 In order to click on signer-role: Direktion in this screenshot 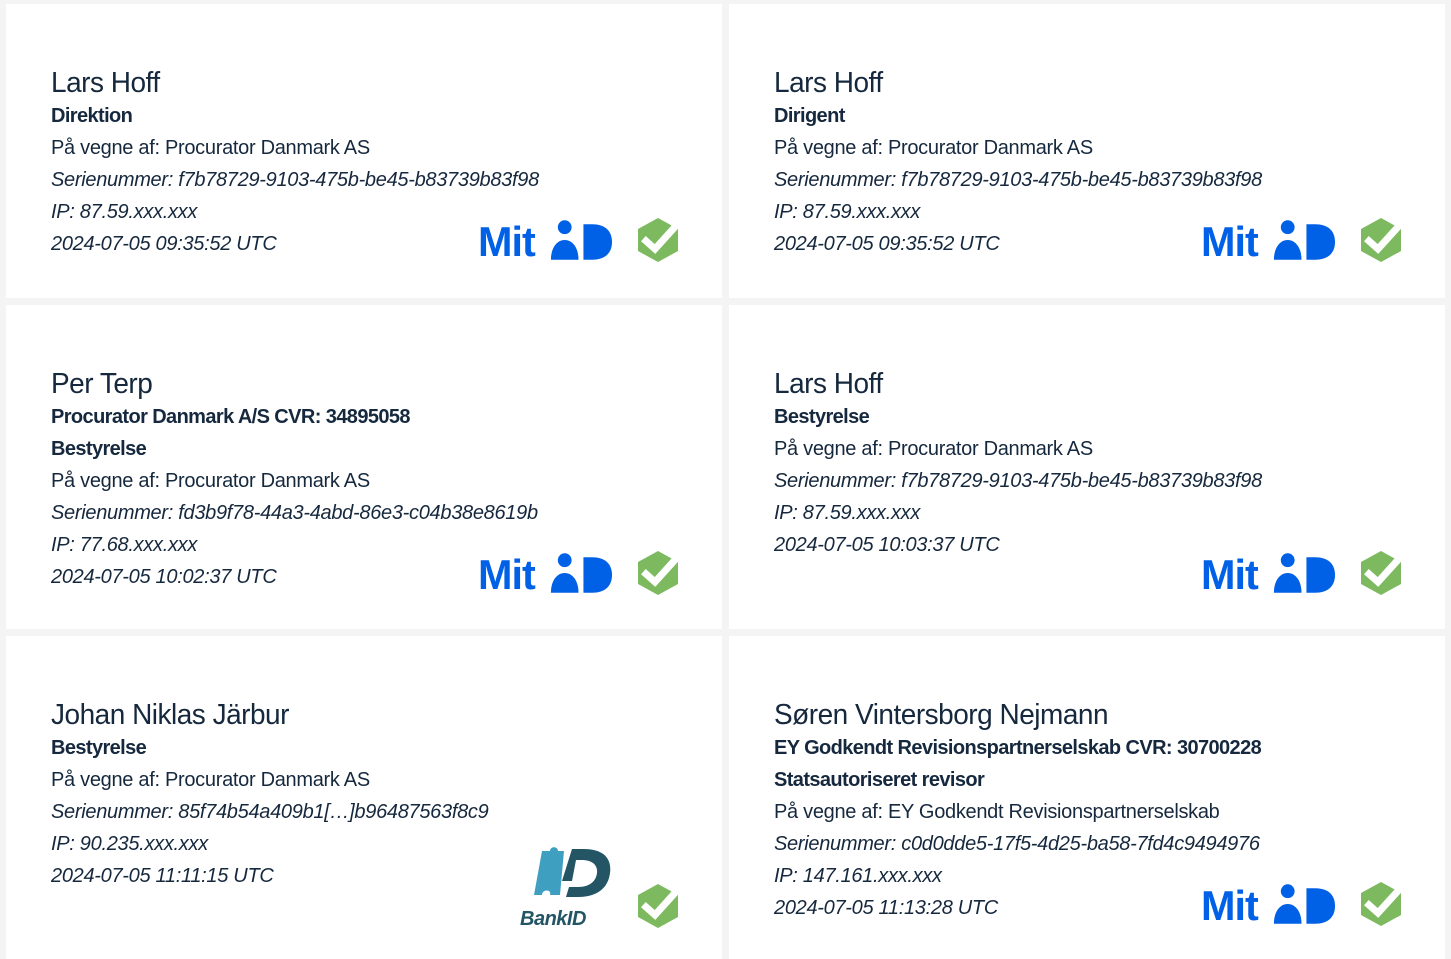, I will do `click(92, 116)`.